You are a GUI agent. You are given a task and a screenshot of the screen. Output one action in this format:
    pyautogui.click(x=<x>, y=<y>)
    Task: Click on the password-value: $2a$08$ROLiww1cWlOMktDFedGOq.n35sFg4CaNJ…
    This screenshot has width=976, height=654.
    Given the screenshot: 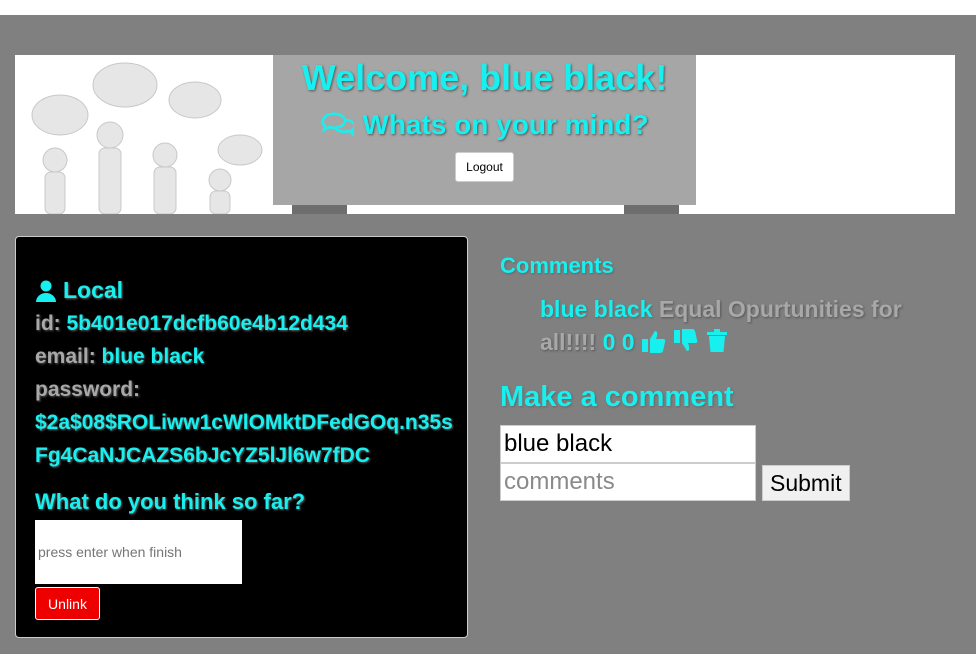 What is the action you would take?
    pyautogui.click(x=244, y=439)
    